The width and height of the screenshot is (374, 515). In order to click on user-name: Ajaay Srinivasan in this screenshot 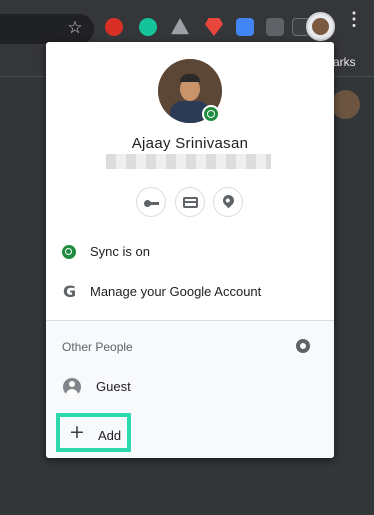, I will do `click(190, 143)`.